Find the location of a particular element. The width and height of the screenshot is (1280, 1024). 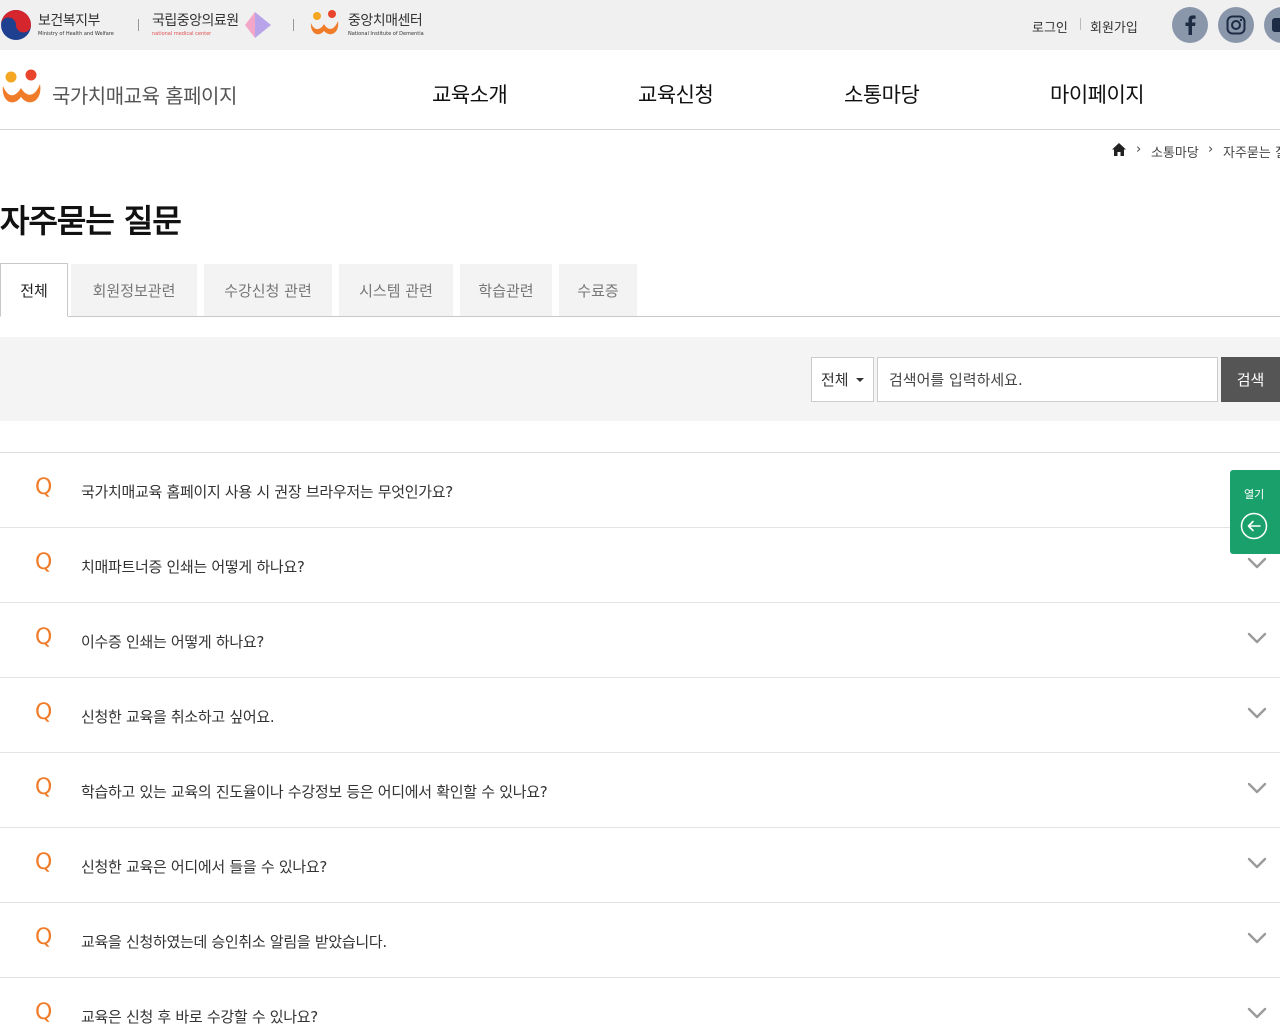

search-area: 전체 검색 is located at coordinates (640, 379).